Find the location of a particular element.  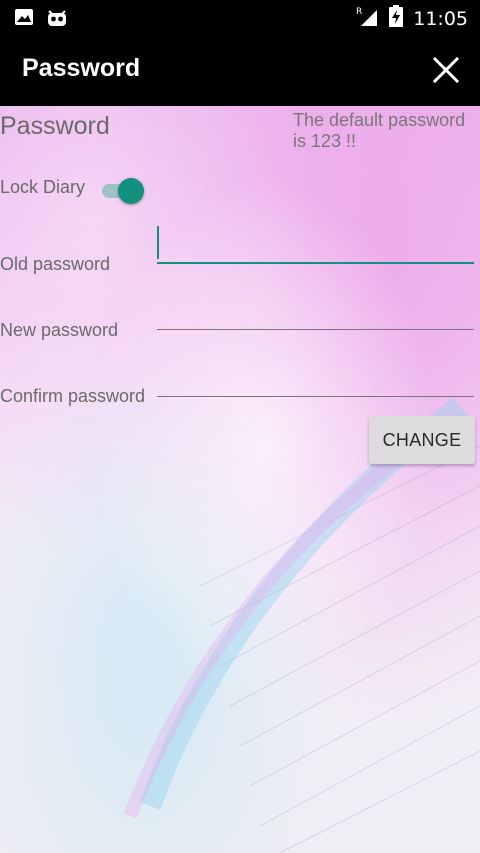

new-password-label: New password is located at coordinates (59, 330).